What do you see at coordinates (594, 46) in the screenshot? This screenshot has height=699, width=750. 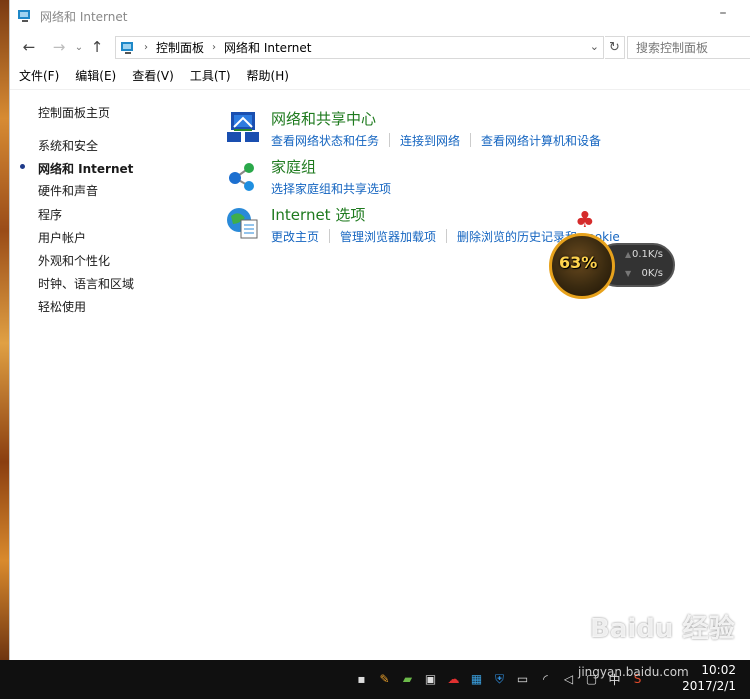 I see `chevron-down-icon: ⌄` at bounding box center [594, 46].